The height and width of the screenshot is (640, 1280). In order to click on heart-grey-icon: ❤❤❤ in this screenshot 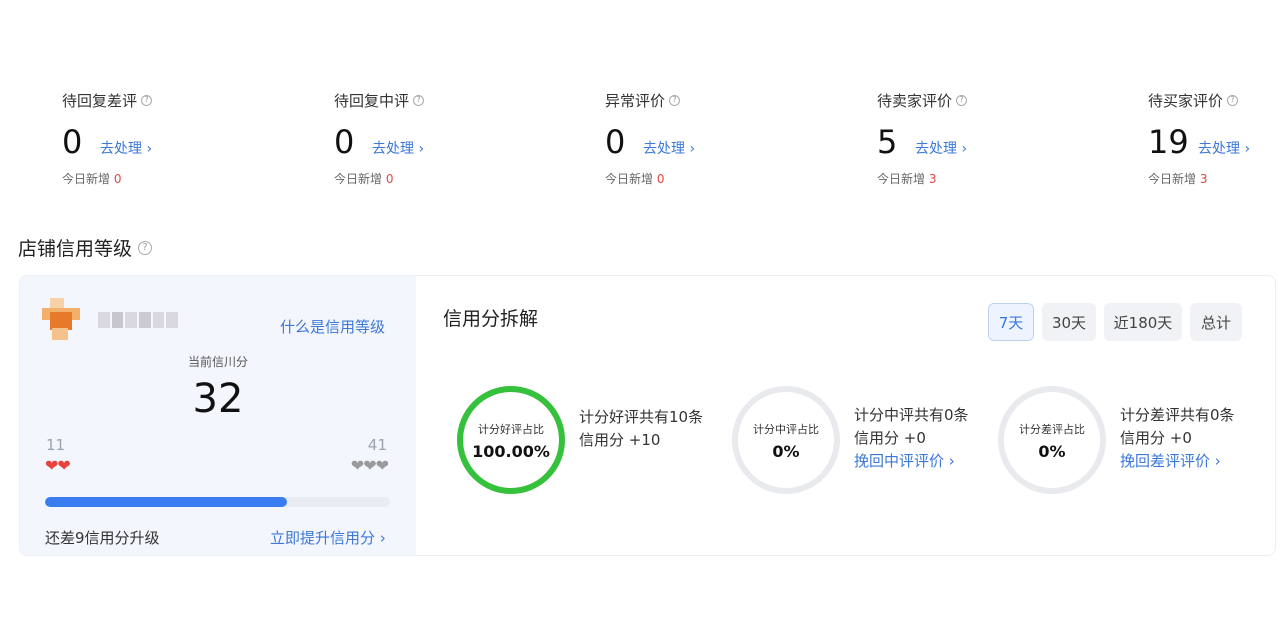, I will do `click(369, 465)`.